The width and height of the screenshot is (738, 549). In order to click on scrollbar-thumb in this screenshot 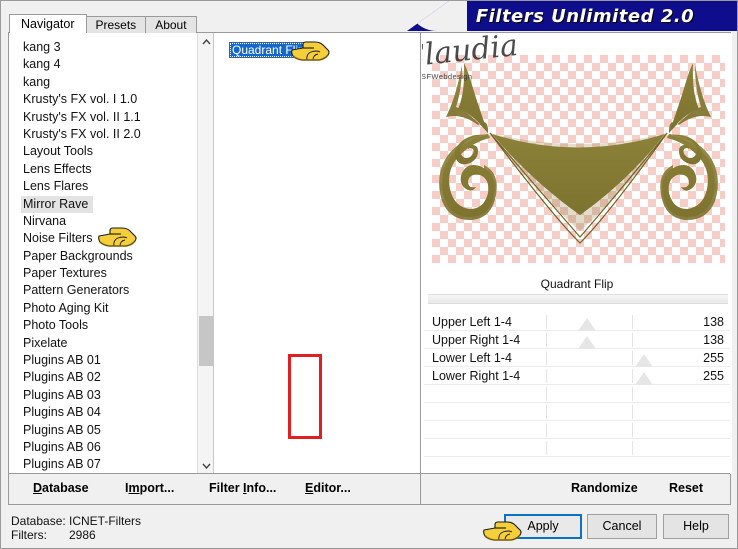, I will do `click(206, 341)`.